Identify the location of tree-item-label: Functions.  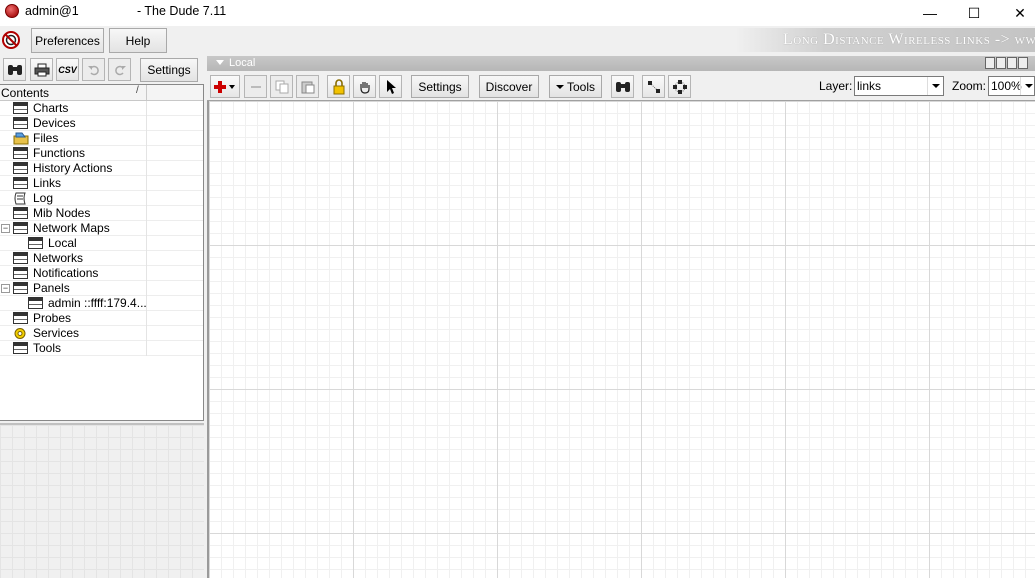
(59, 153).